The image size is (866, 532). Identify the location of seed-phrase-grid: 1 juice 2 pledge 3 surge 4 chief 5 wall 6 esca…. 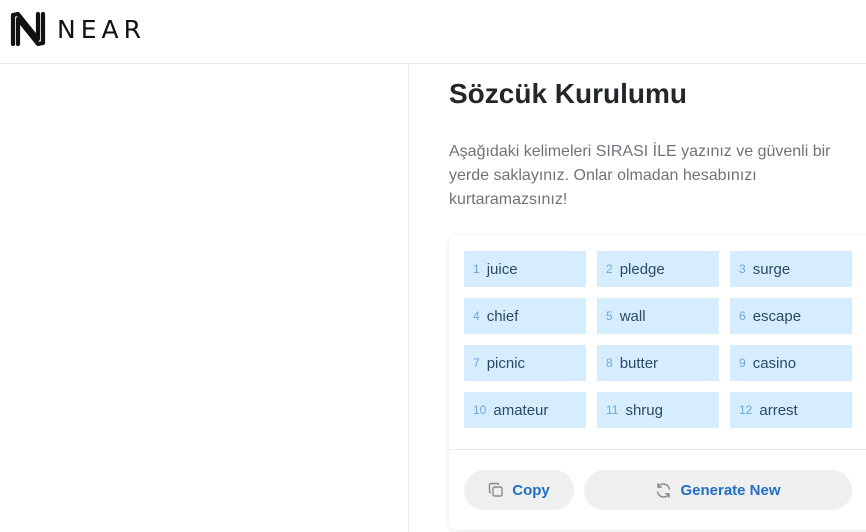
(658, 339).